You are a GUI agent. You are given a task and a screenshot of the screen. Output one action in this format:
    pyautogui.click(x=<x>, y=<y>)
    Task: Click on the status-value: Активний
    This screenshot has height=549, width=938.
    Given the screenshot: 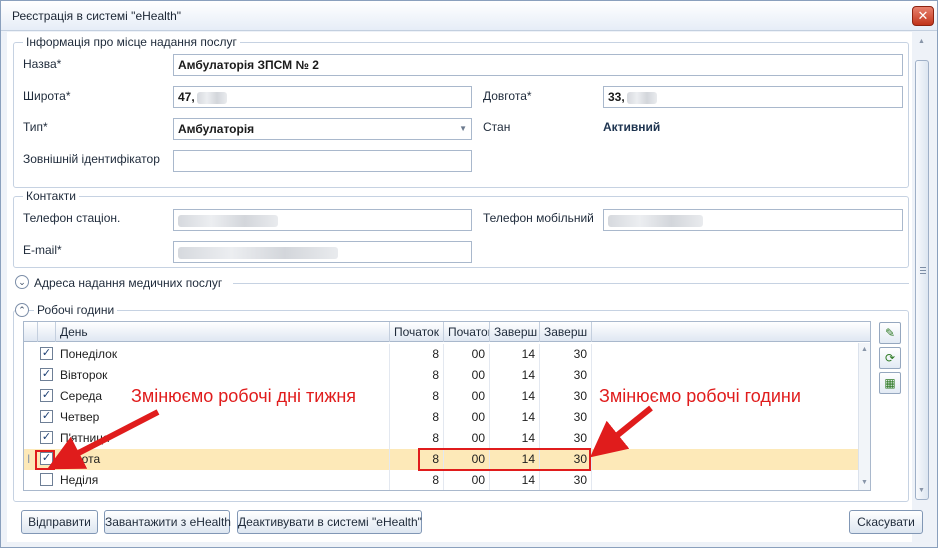 What is the action you would take?
    pyautogui.click(x=632, y=127)
    